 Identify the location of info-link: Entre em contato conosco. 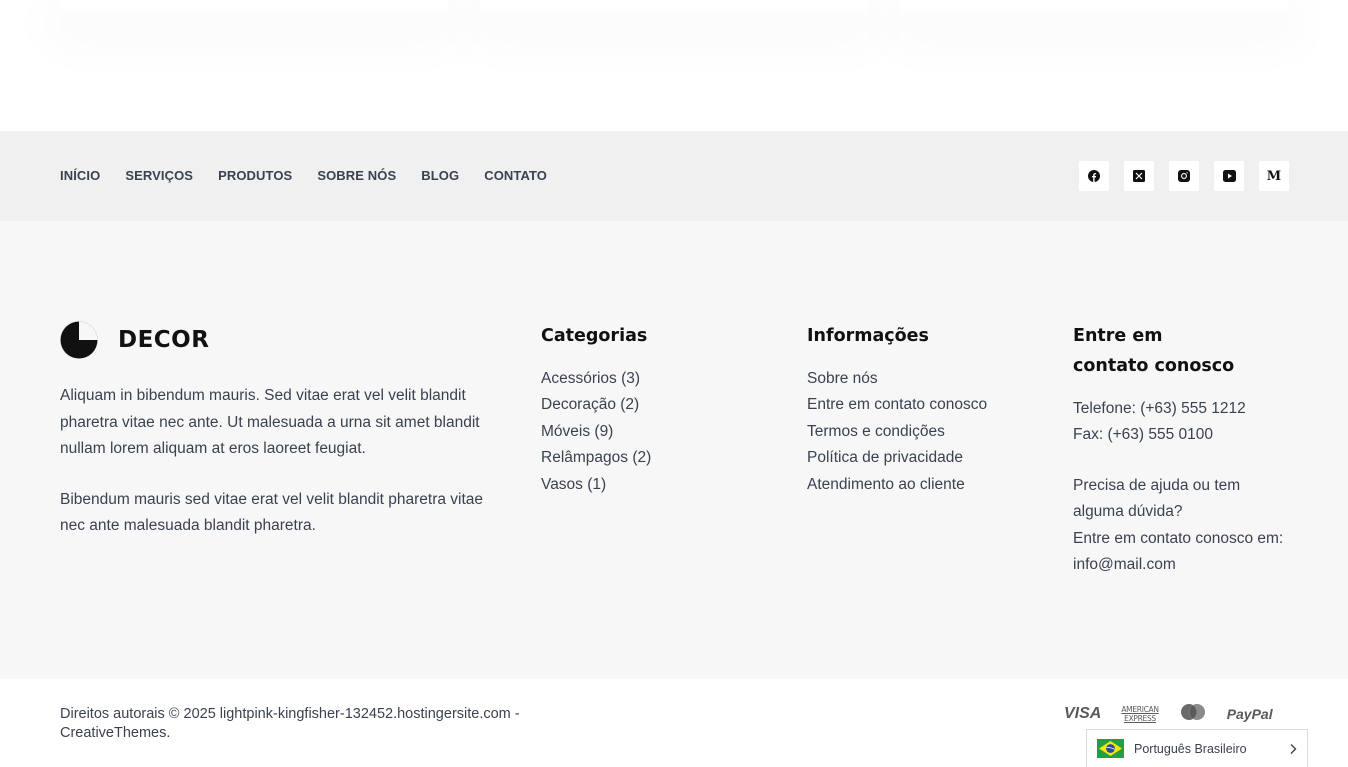
(897, 405).